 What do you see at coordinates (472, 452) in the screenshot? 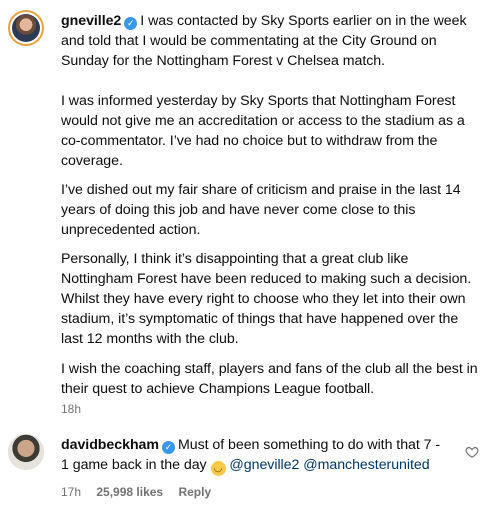
I see `heart-icon` at bounding box center [472, 452].